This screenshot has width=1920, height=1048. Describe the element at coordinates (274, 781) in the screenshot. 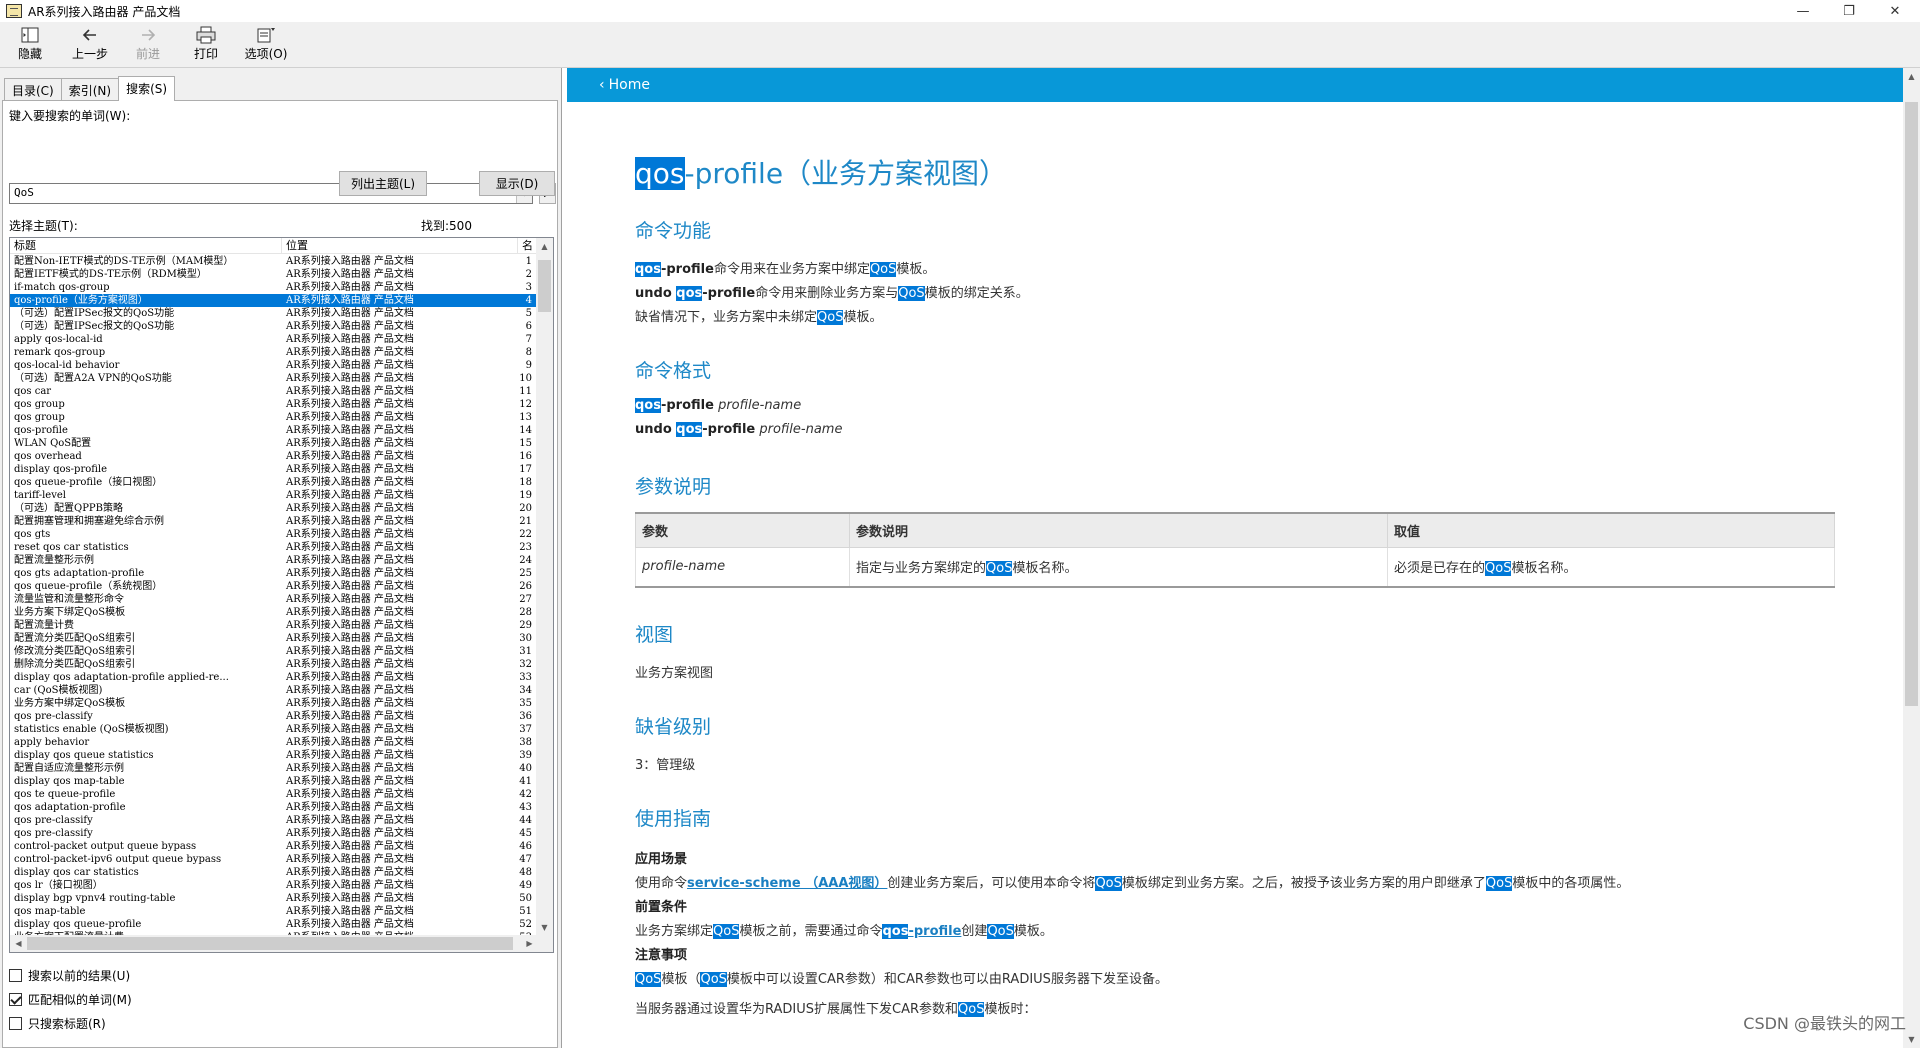

I see `table-row: display qos map-table AR系列接入路由器 产品文档 41` at that location.